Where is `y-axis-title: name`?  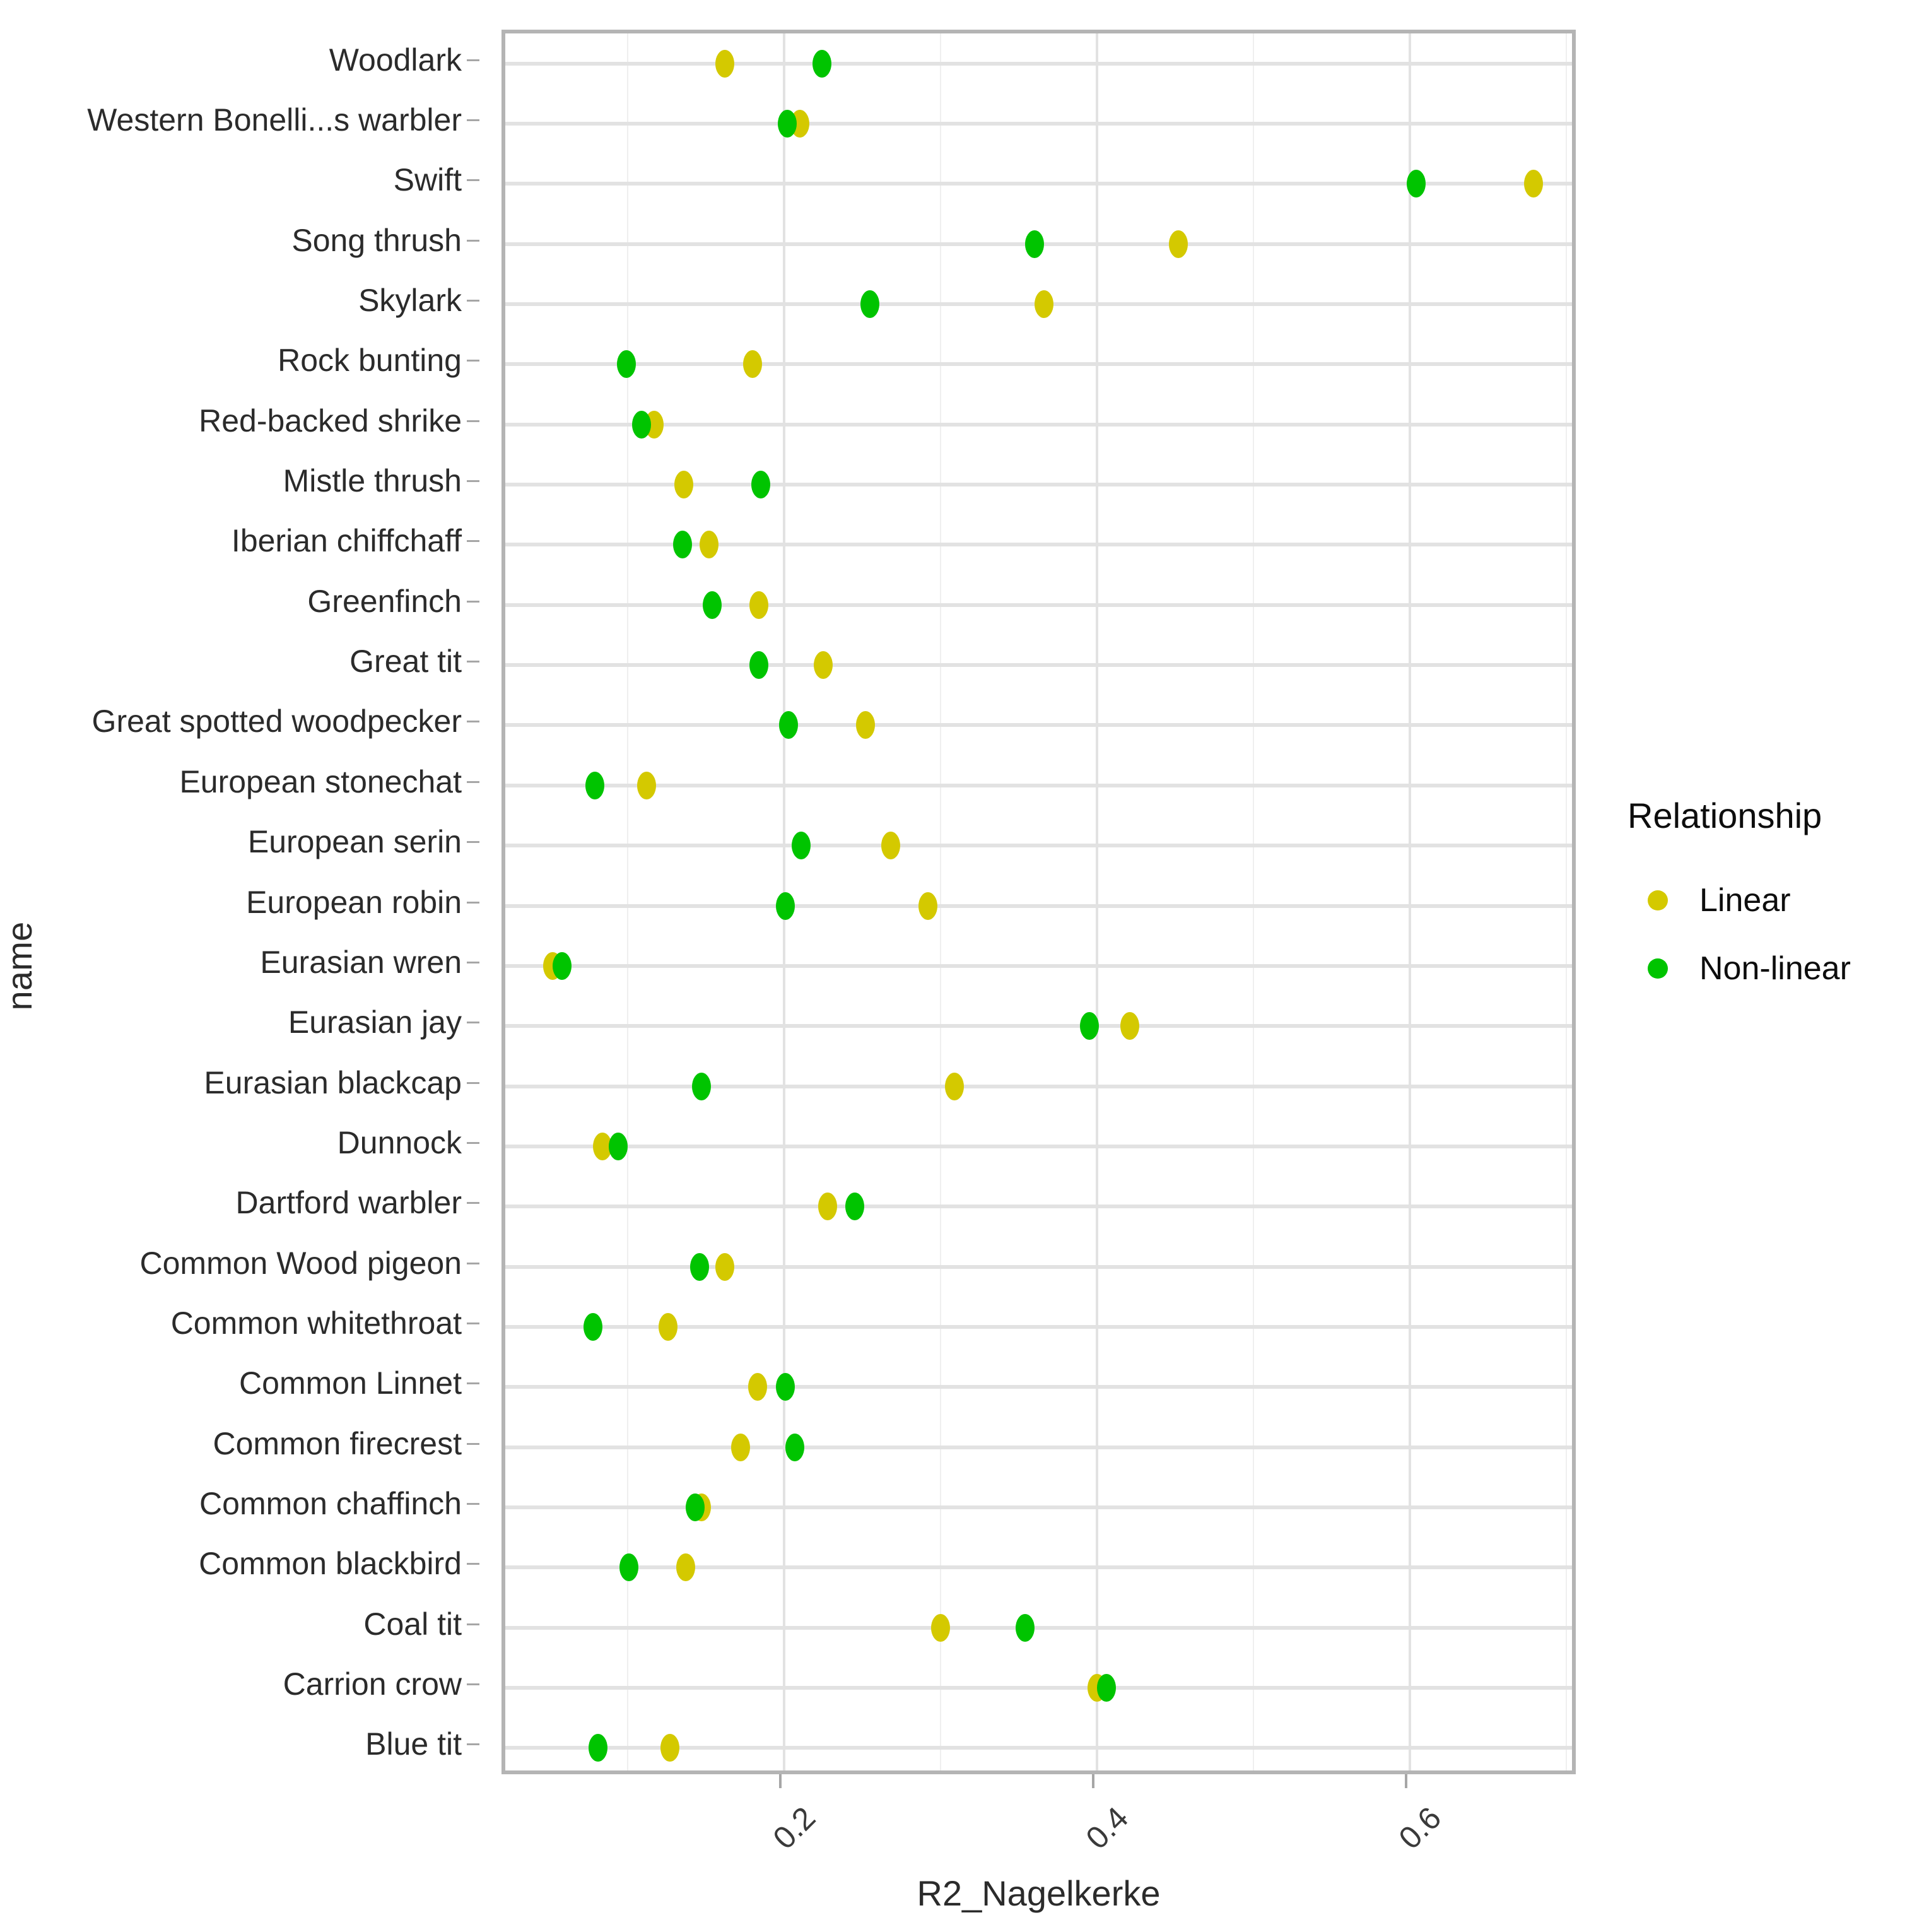 y-axis-title: name is located at coordinates (19, 966).